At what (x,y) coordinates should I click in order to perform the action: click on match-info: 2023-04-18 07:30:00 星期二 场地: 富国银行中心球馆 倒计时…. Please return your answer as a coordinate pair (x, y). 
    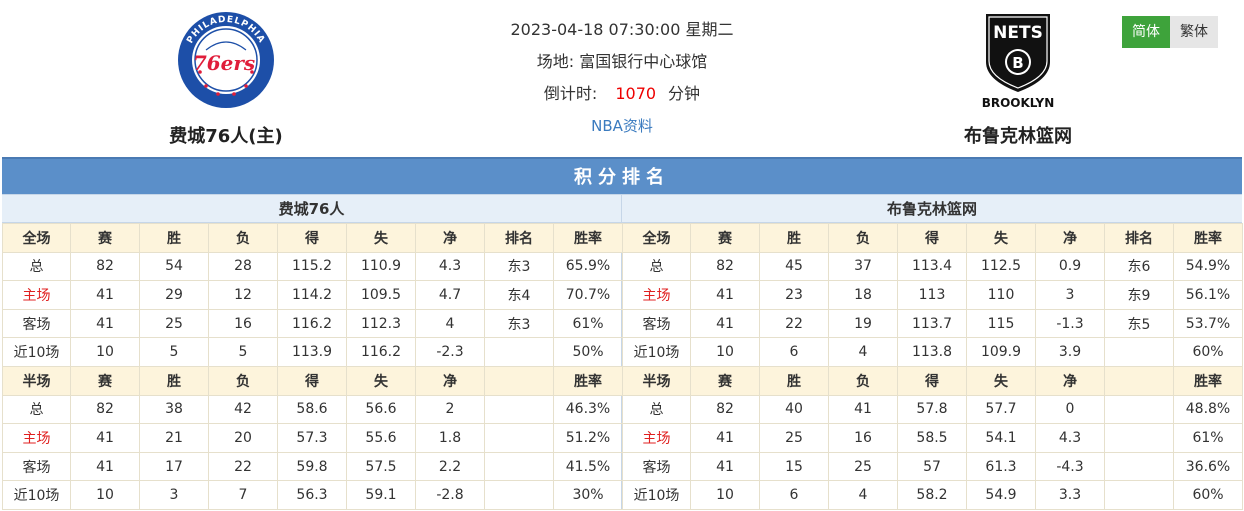
    Looking at the image, I should click on (622, 78).